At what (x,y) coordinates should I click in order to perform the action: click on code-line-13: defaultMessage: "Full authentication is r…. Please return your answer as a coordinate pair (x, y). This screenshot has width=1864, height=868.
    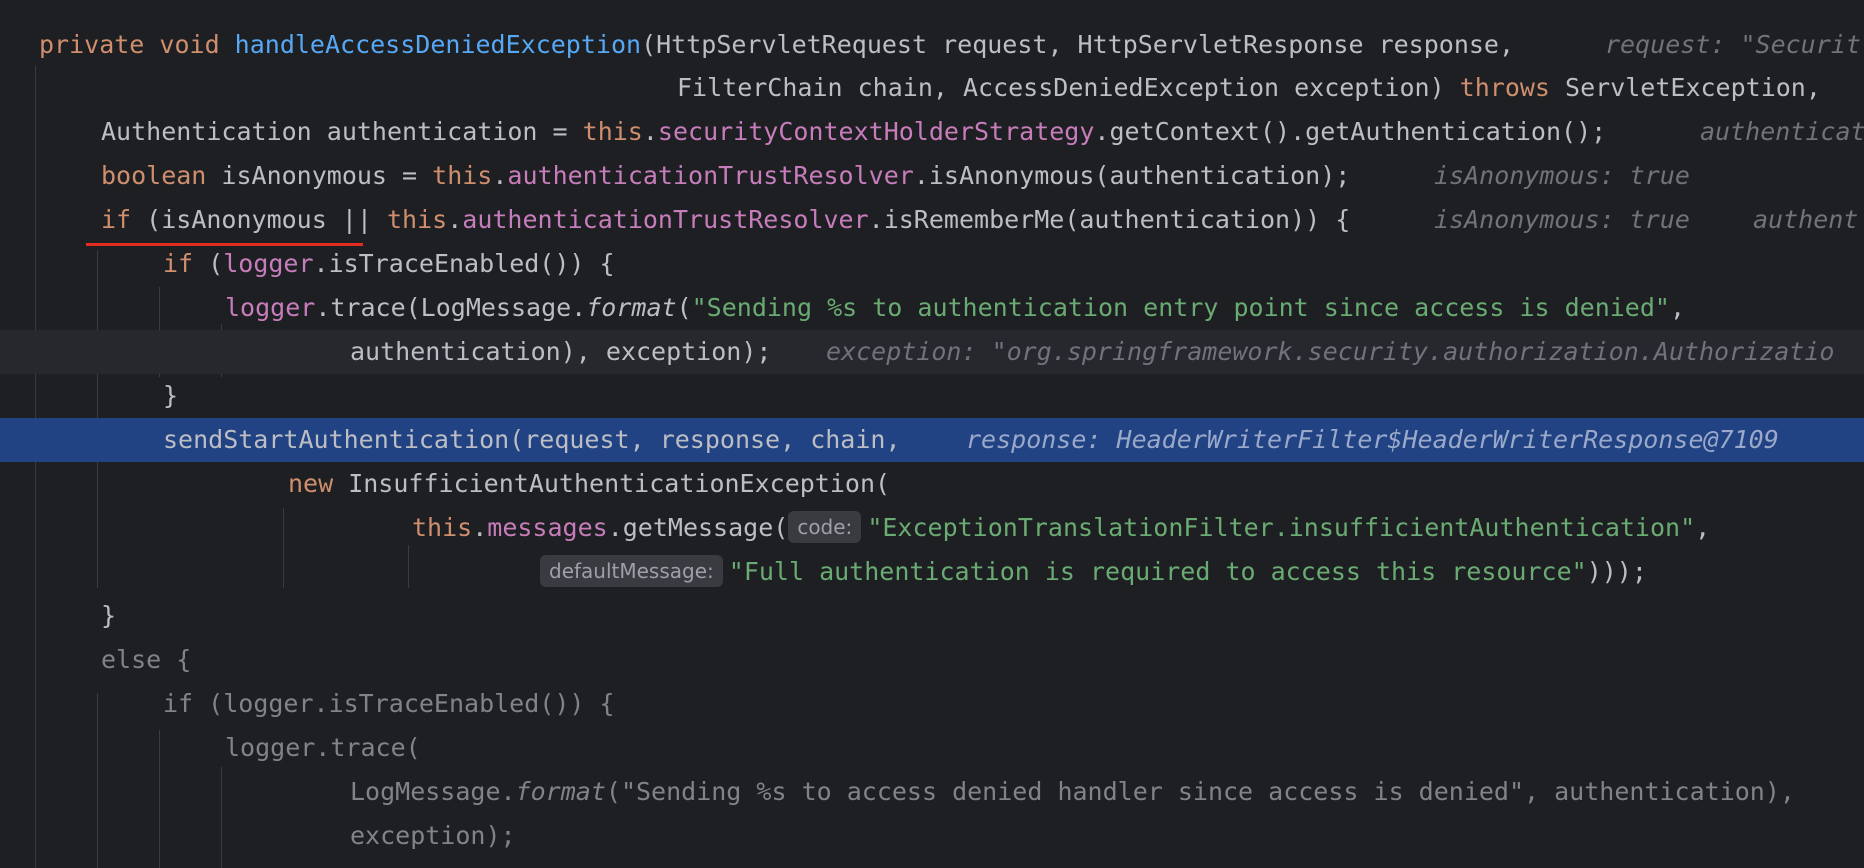
    Looking at the image, I should click on (932, 572).